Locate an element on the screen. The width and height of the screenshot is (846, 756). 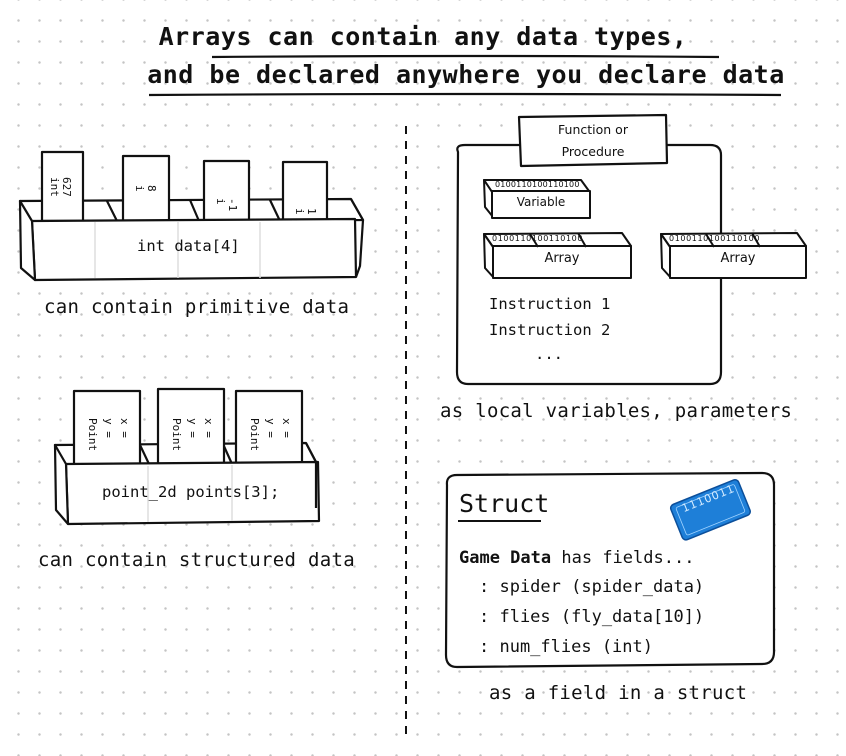
int-array-declaration: int data[4] is located at coordinates (188, 246).